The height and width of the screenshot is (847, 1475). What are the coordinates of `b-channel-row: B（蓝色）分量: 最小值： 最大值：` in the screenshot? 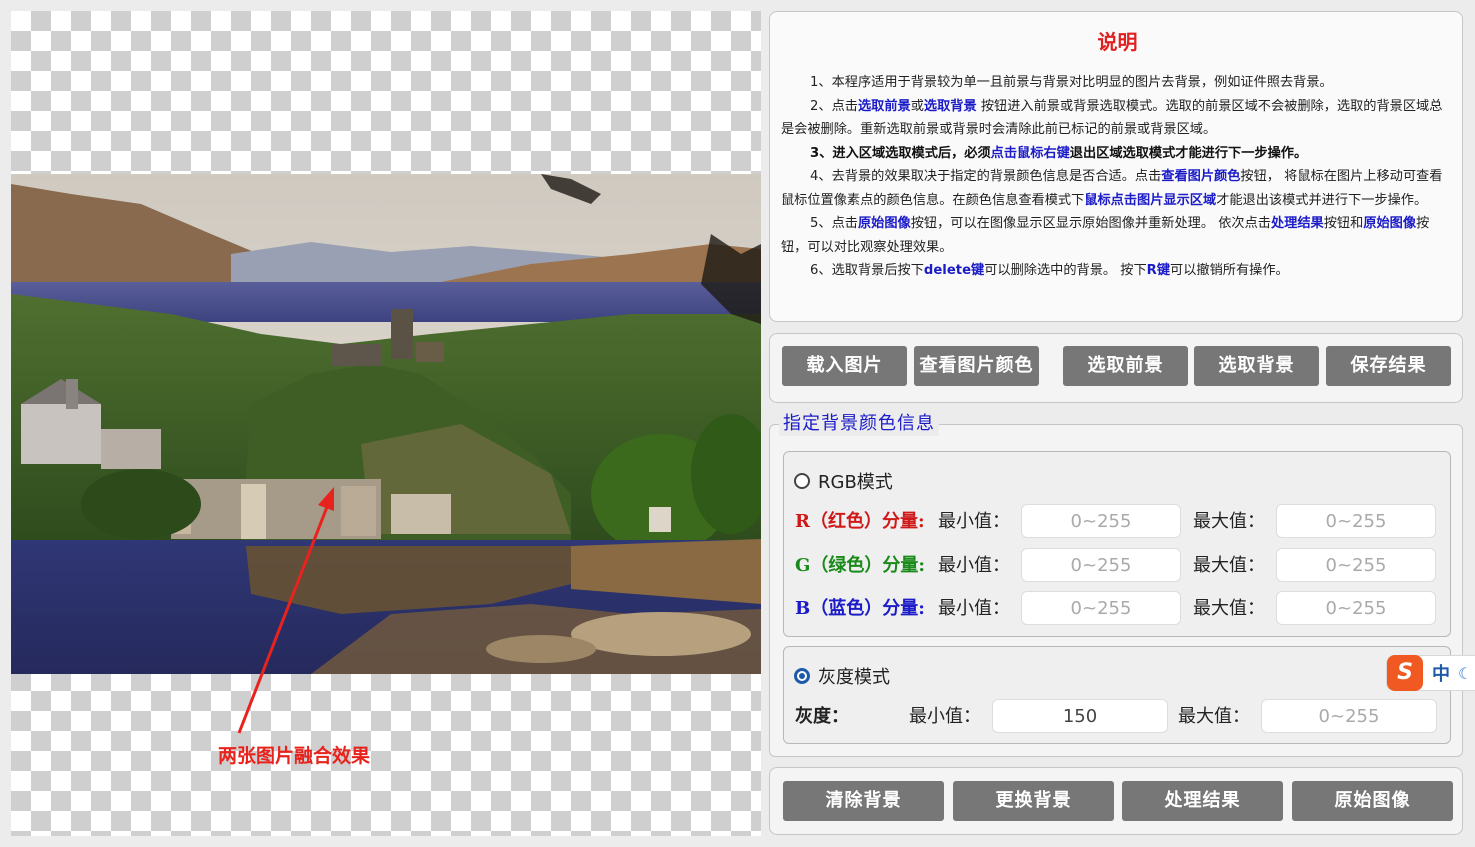 It's located at (1117, 609).